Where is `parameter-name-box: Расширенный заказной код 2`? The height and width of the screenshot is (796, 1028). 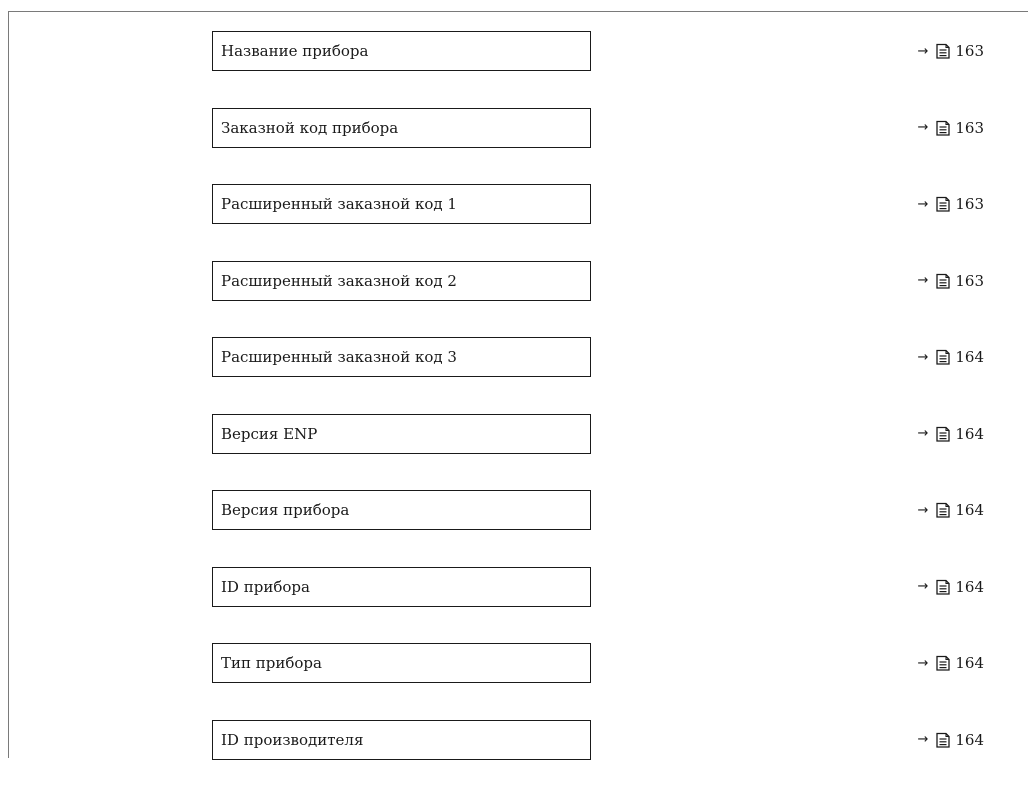 parameter-name-box: Расширенный заказной код 2 is located at coordinates (401, 281).